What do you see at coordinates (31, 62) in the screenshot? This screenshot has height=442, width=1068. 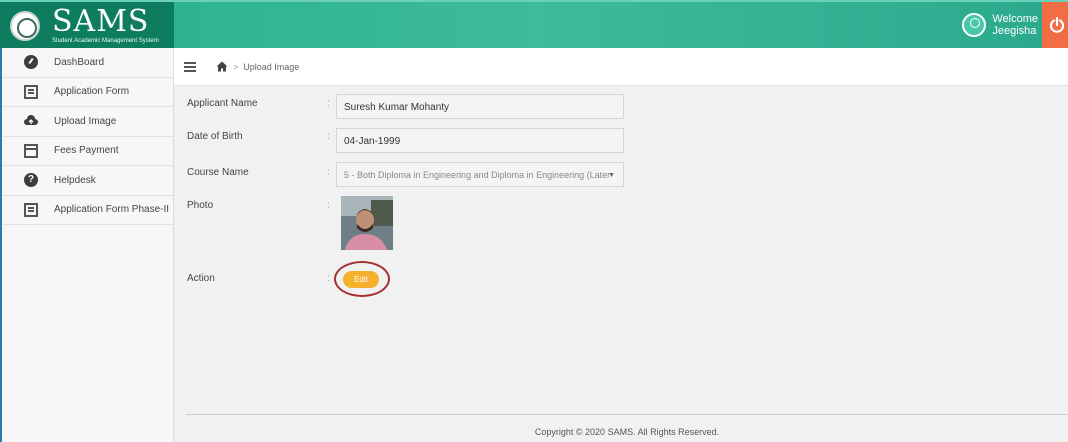 I see `dashboard-icon` at bounding box center [31, 62].